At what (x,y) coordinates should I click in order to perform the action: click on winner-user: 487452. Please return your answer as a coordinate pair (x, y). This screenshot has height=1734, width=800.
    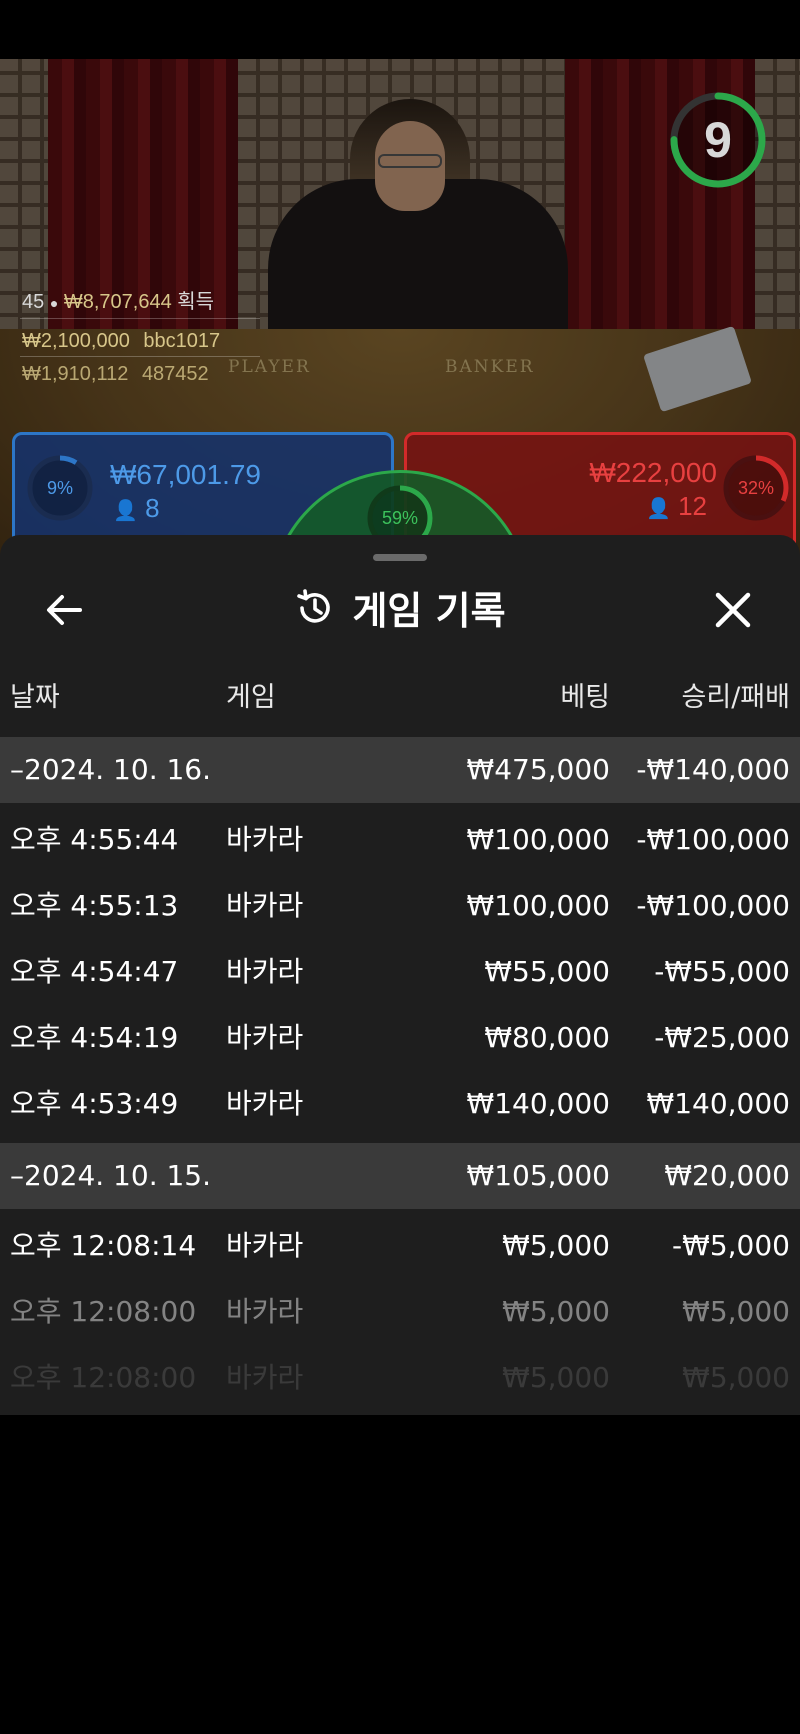
    Looking at the image, I should click on (175, 374).